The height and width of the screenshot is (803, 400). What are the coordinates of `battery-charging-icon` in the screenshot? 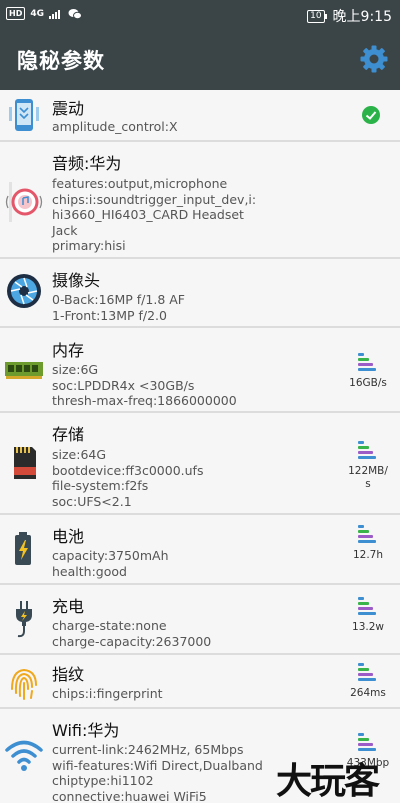 It's located at (23, 548).